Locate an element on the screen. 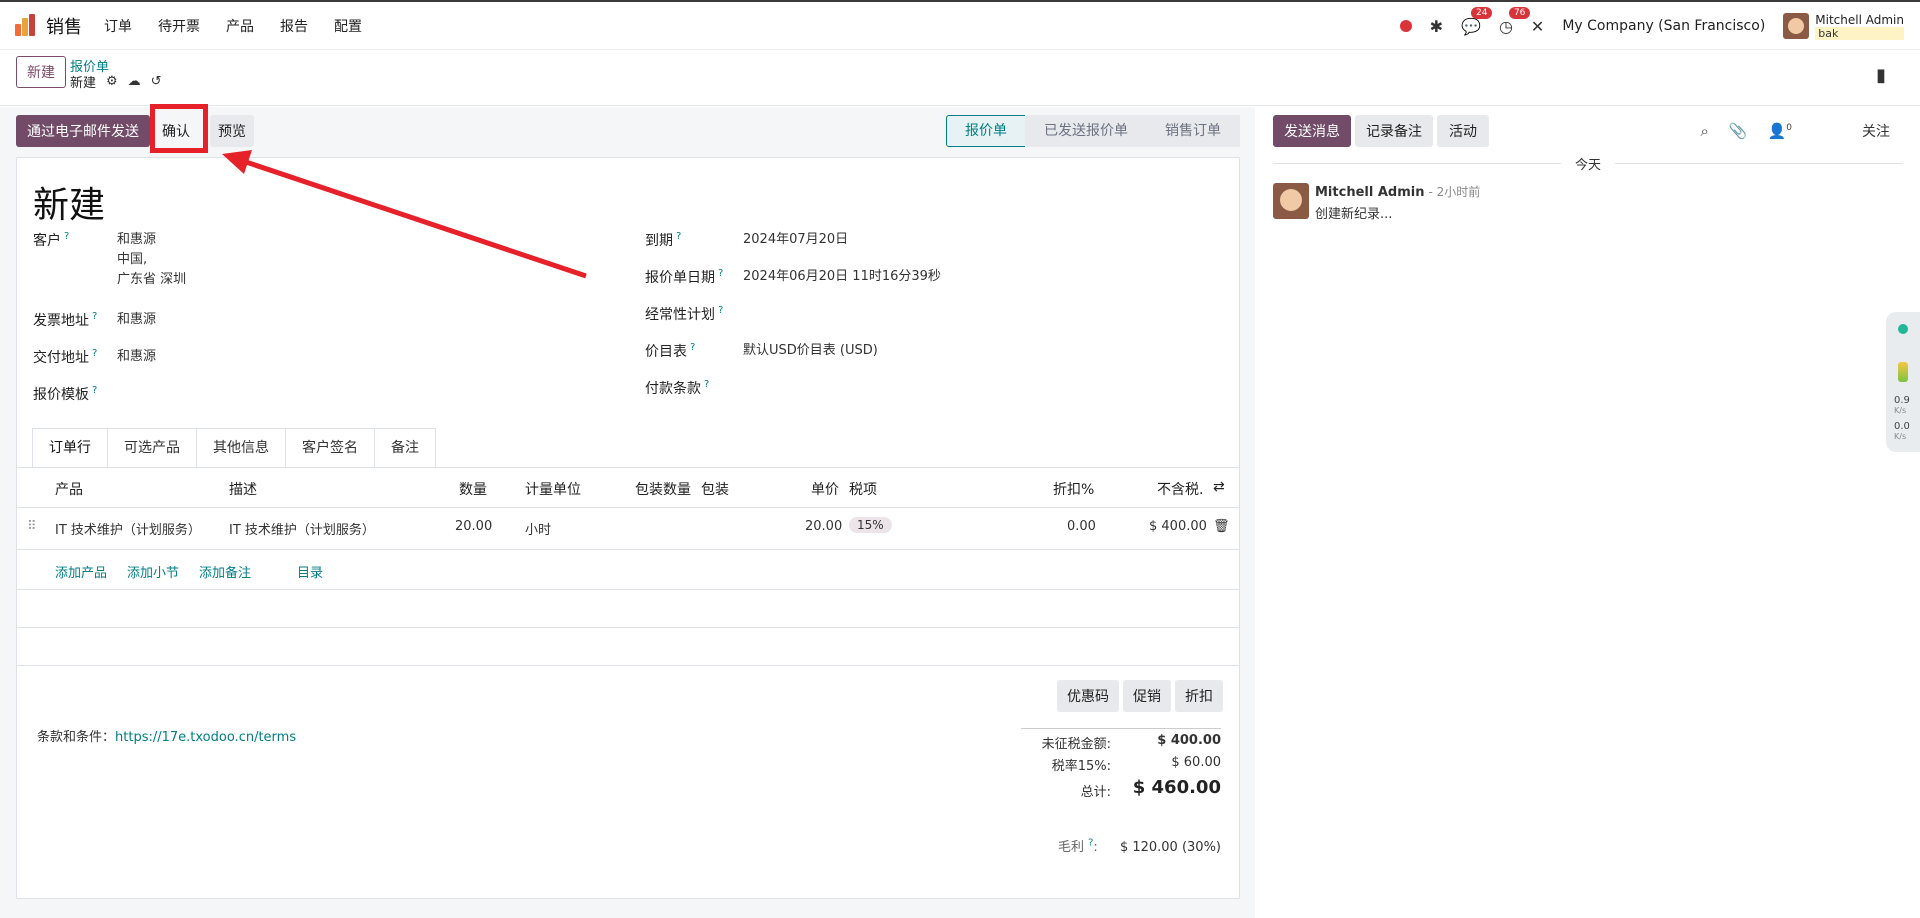 This screenshot has width=1920, height=918. tools-icon: ✕ is located at coordinates (1537, 26).